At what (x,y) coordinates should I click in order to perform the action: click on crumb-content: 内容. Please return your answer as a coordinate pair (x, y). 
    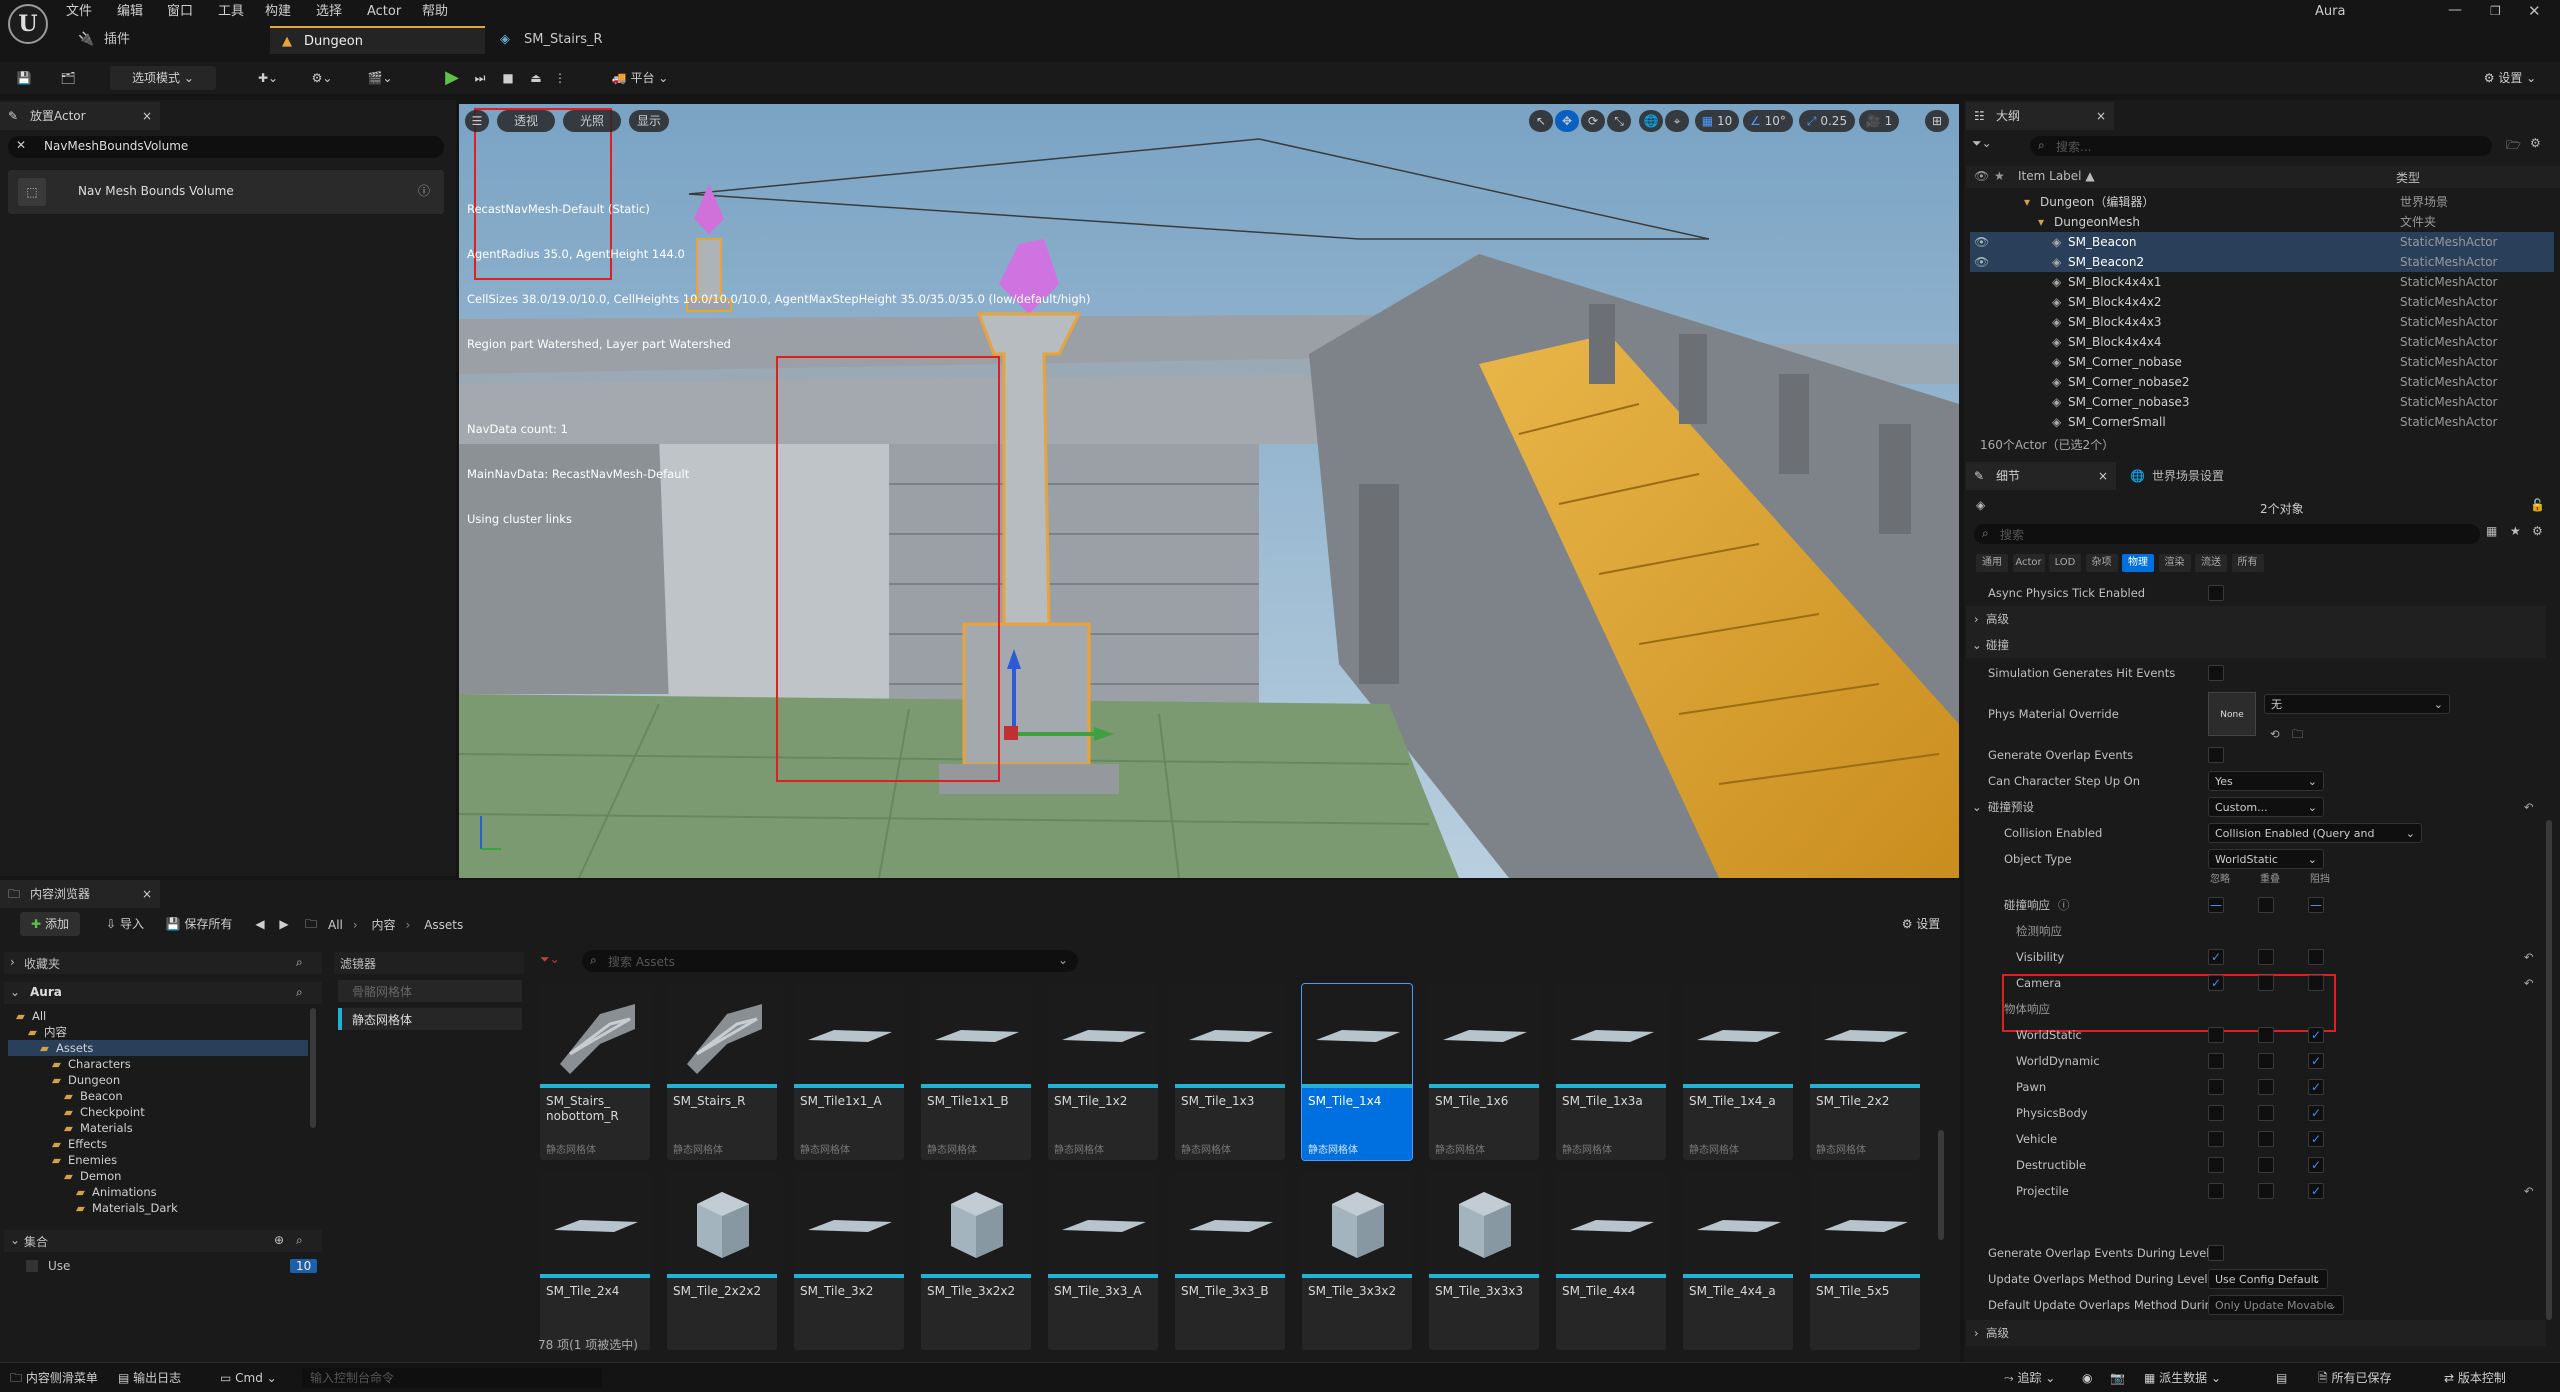
    Looking at the image, I should click on (384, 925).